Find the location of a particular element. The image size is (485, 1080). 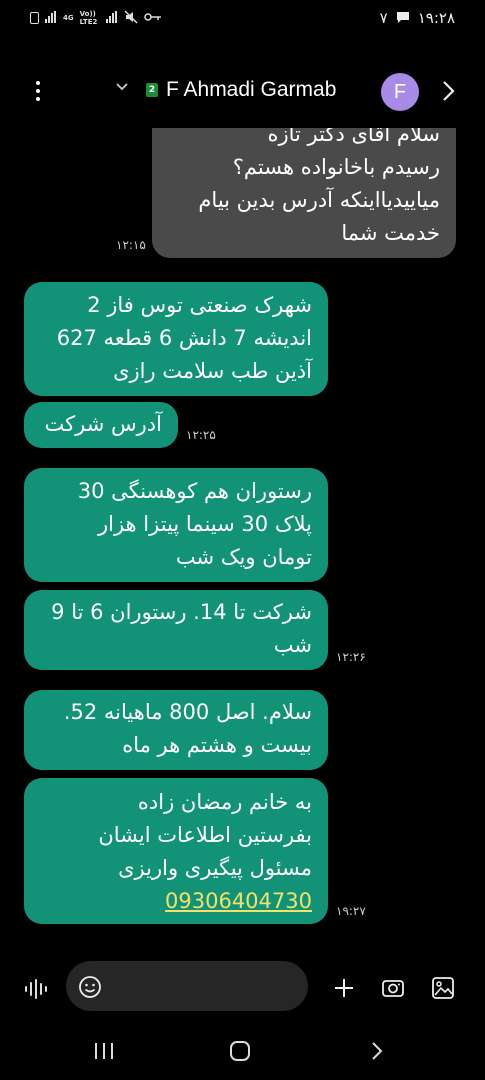

sim-count: ۷ is located at coordinates (383, 18).